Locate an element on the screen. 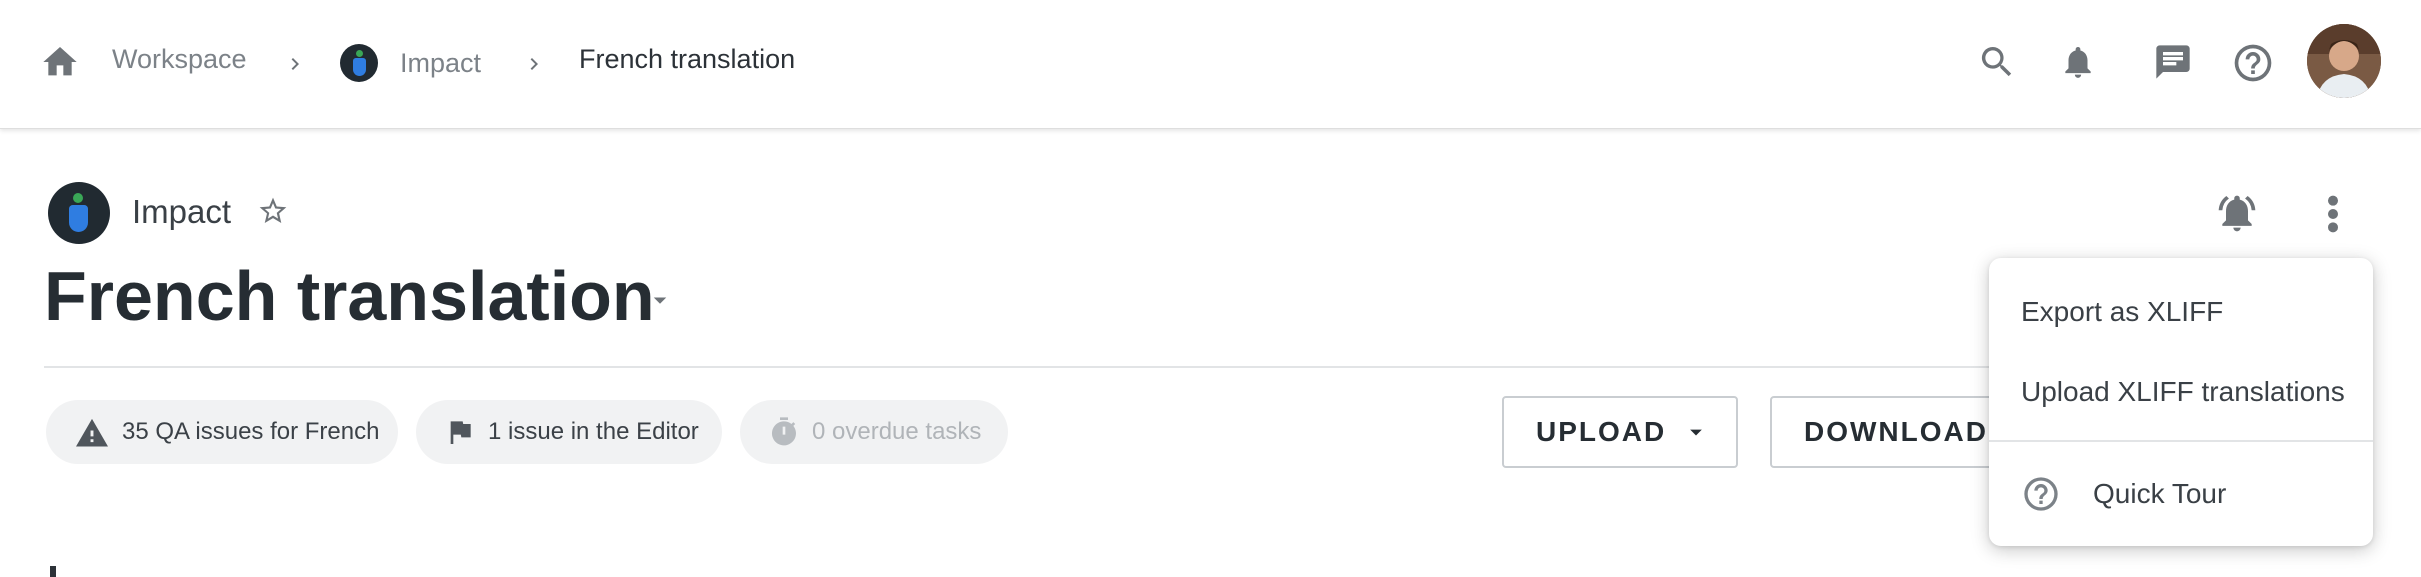  flag-icon is located at coordinates (460, 432).